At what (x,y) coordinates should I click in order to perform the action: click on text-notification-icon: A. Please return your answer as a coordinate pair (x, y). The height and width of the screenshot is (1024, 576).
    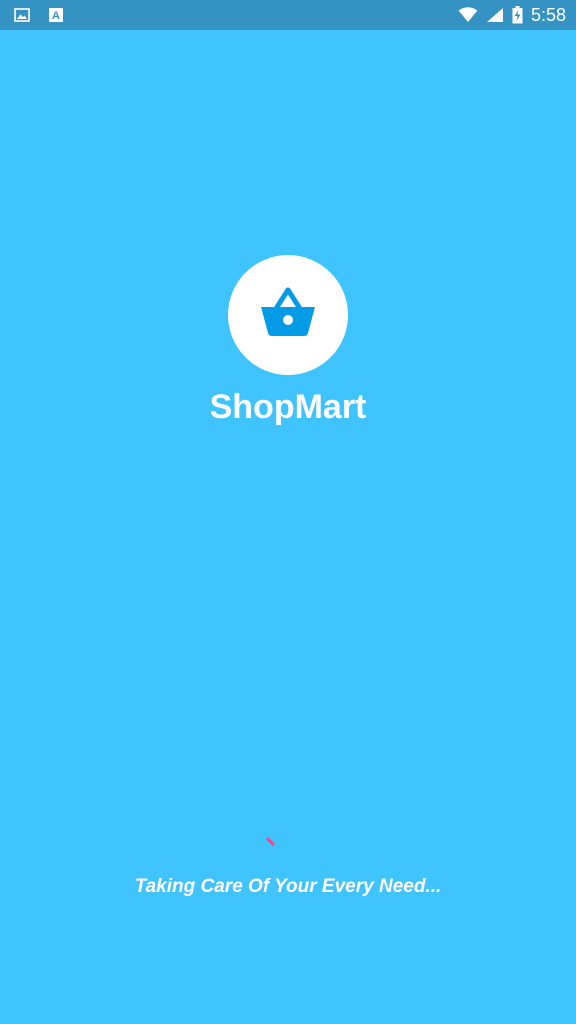
    Looking at the image, I should click on (56, 15).